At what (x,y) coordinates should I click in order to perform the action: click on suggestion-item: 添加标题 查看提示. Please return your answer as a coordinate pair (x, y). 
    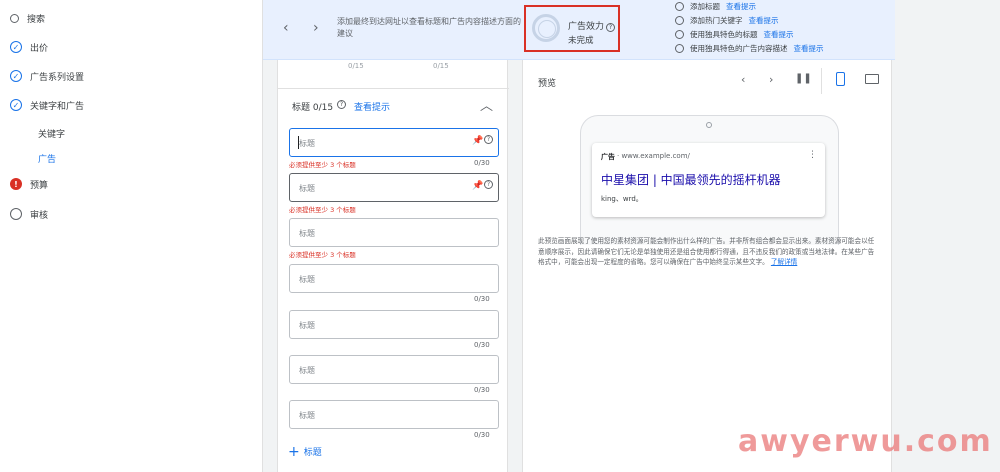
    Looking at the image, I should click on (715, 6).